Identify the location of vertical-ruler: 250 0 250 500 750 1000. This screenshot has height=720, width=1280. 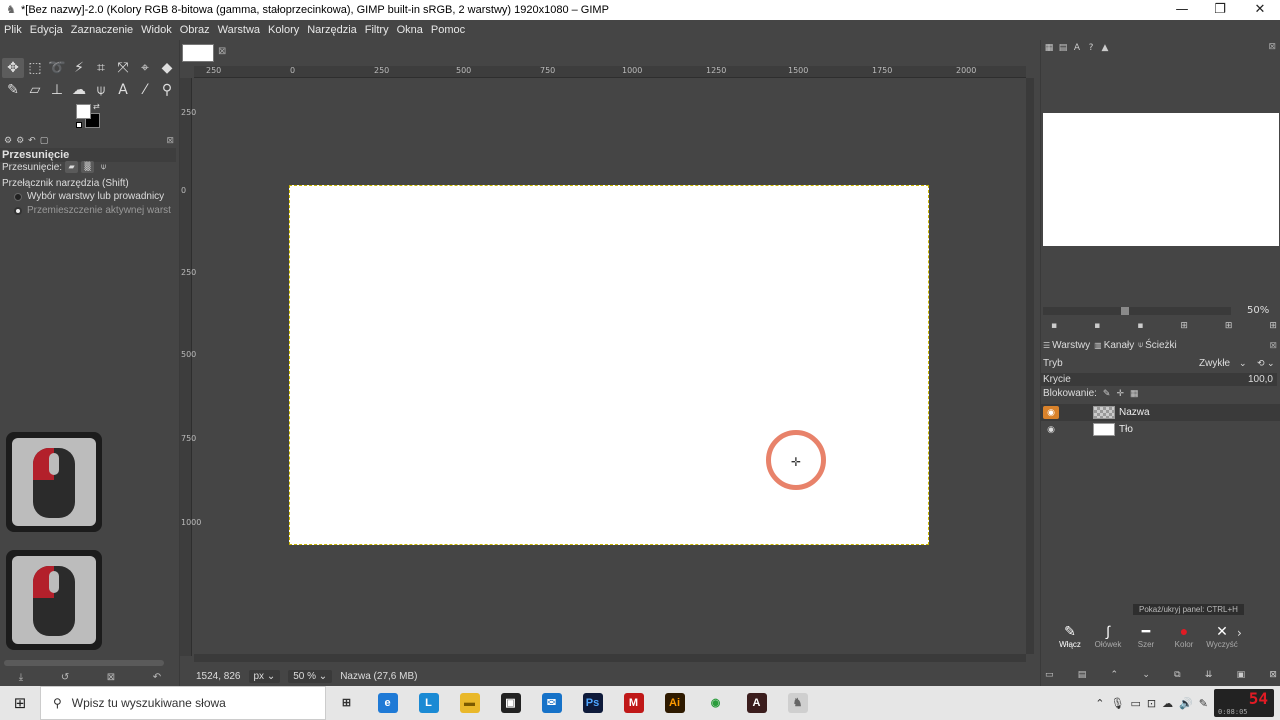
(190, 367).